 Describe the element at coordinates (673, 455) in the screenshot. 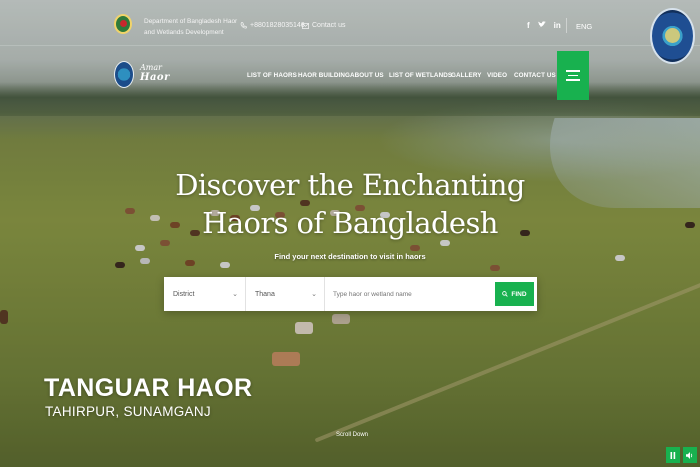

I see `pause-icon` at that location.